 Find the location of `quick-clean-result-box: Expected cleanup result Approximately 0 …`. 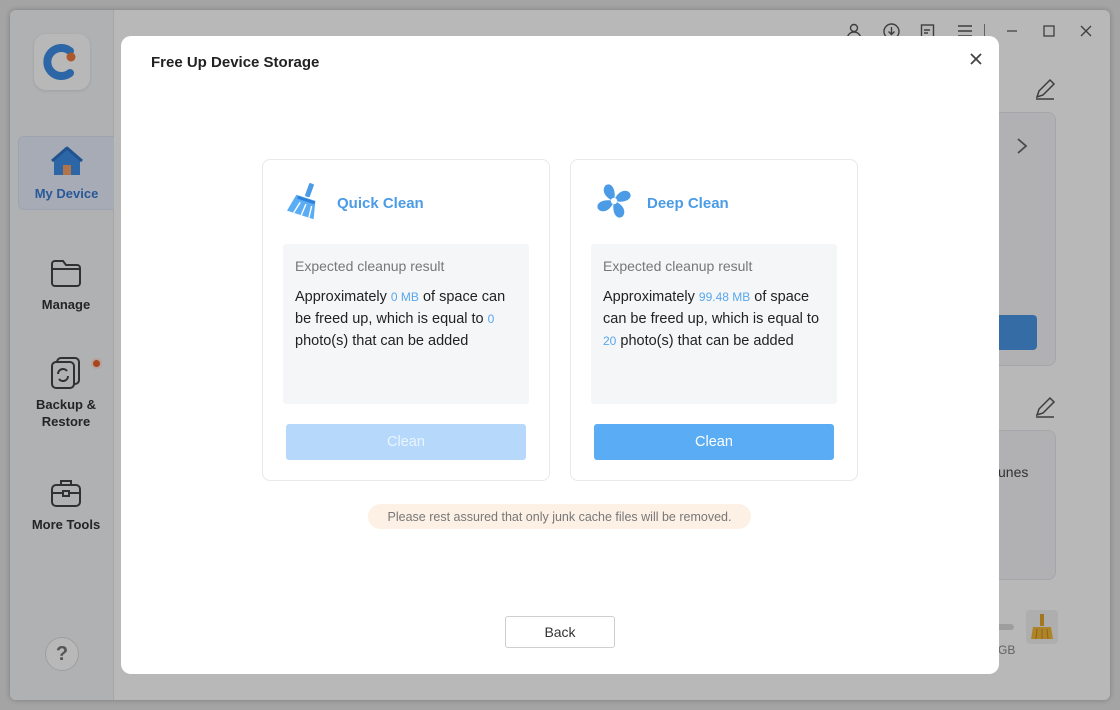

quick-clean-result-box: Expected cleanup result Approximately 0 … is located at coordinates (406, 324).